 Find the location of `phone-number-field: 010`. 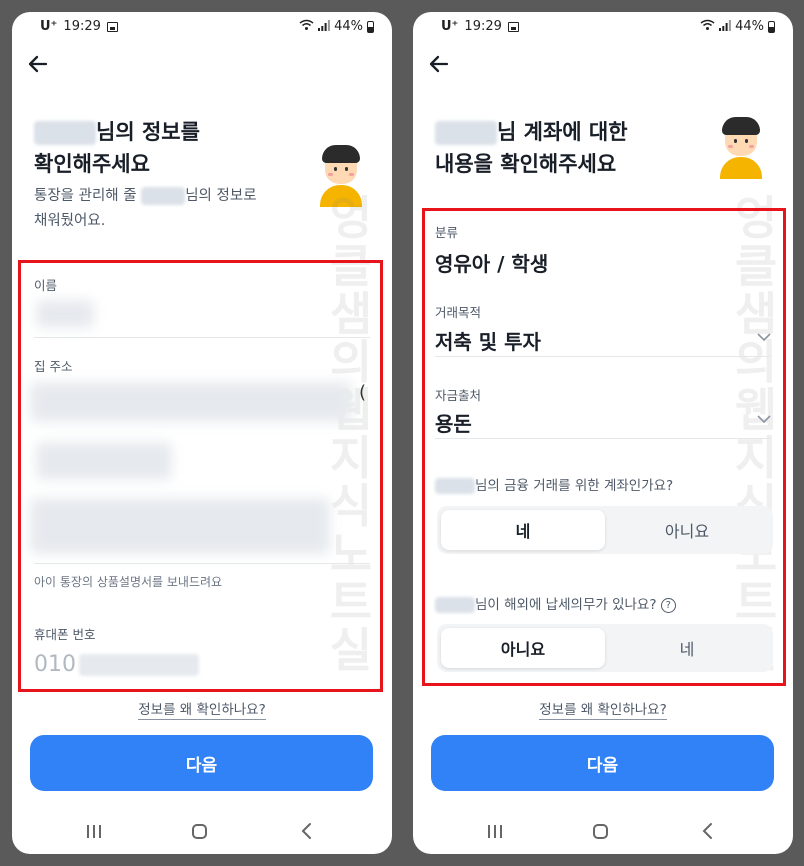

phone-number-field: 010 is located at coordinates (116, 664).